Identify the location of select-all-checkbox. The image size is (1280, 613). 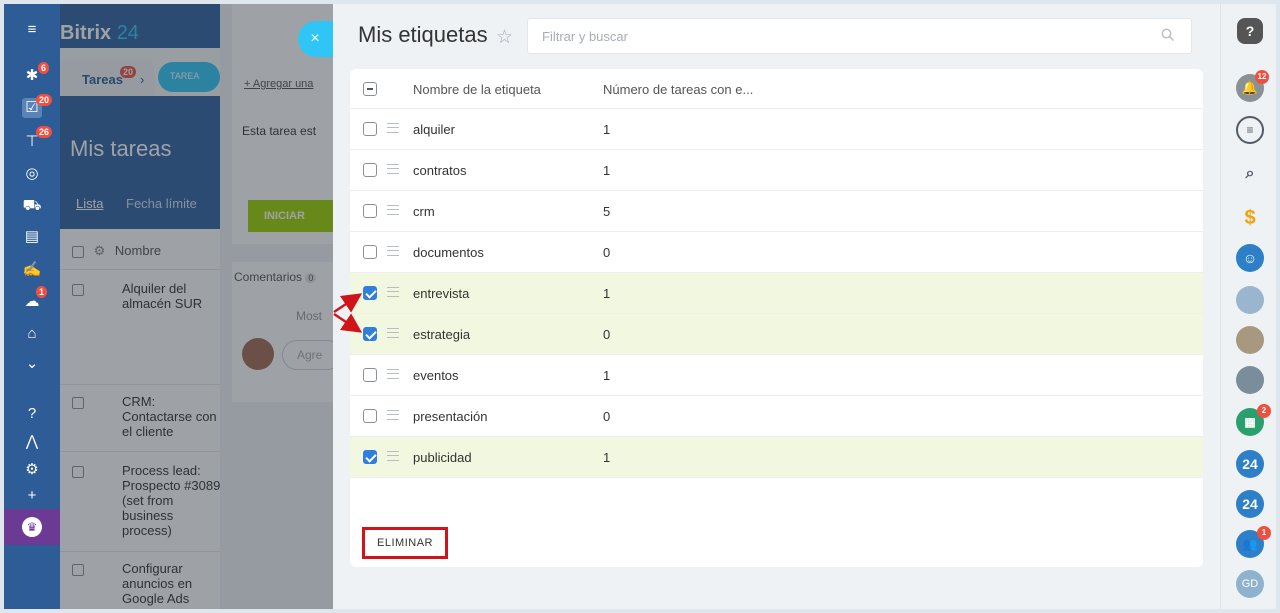
(370, 89).